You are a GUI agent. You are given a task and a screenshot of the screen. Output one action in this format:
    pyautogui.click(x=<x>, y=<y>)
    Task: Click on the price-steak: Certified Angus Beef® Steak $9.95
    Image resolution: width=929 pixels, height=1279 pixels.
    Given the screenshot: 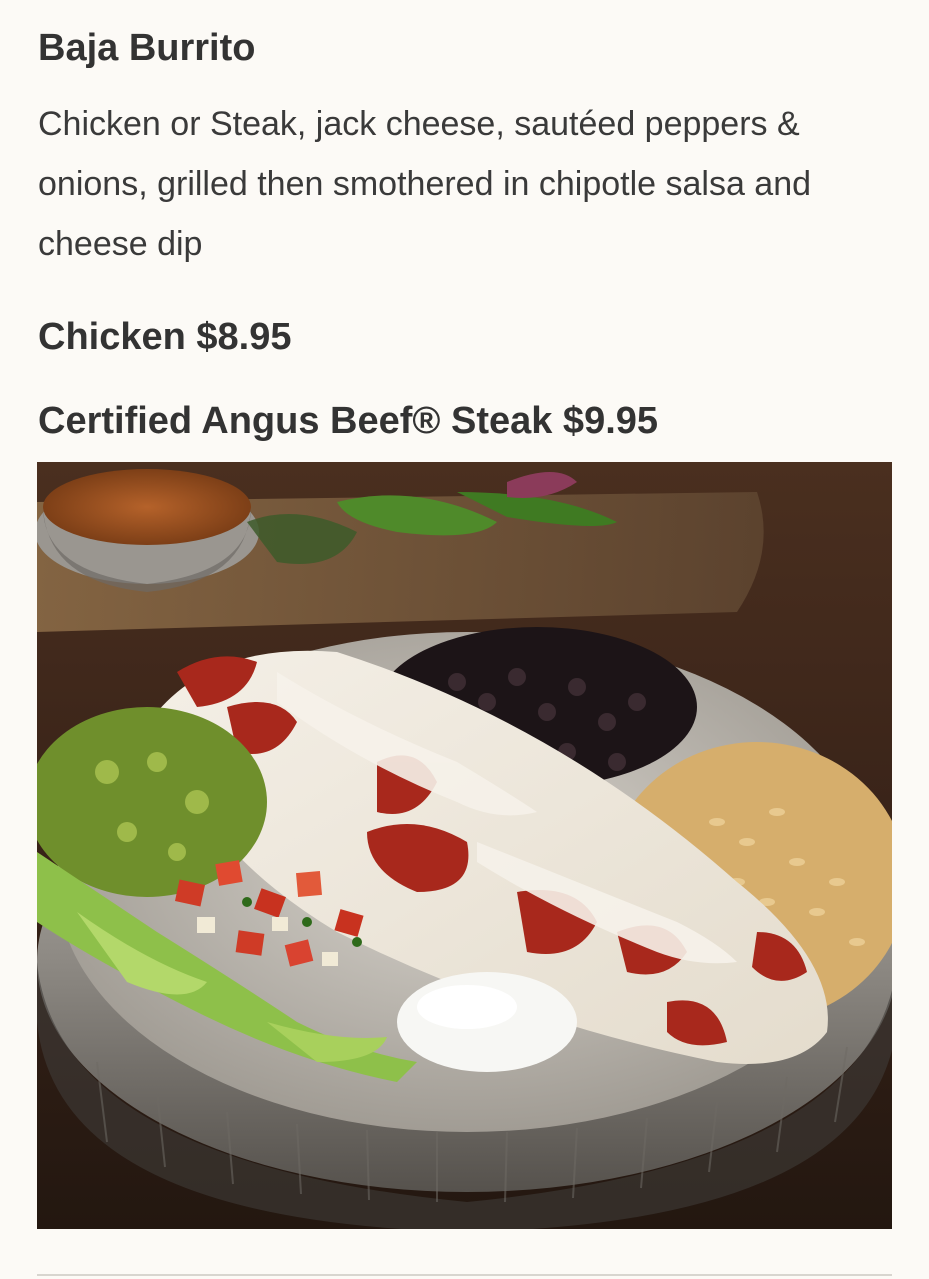 What is the action you would take?
    pyautogui.click(x=348, y=421)
    